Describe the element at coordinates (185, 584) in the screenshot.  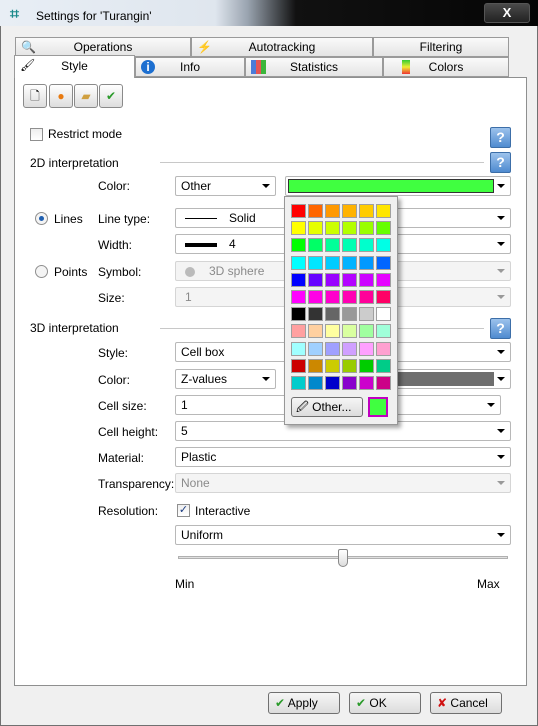
I see `slider-min-label: Min` at that location.